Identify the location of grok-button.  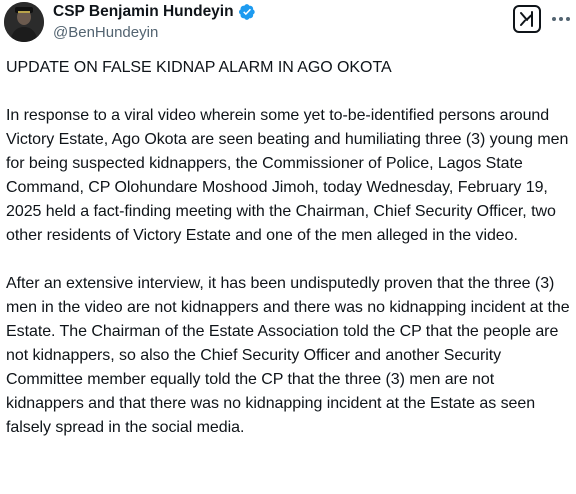
(527, 19).